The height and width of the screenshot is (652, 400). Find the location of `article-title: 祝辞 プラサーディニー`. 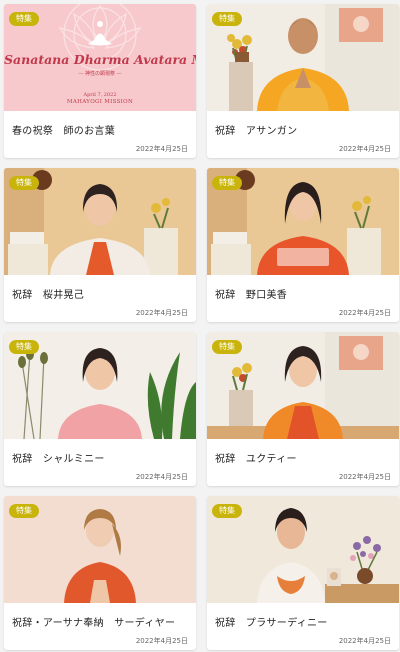

article-title: 祝辞 プラサーディニー is located at coordinates (271, 621).